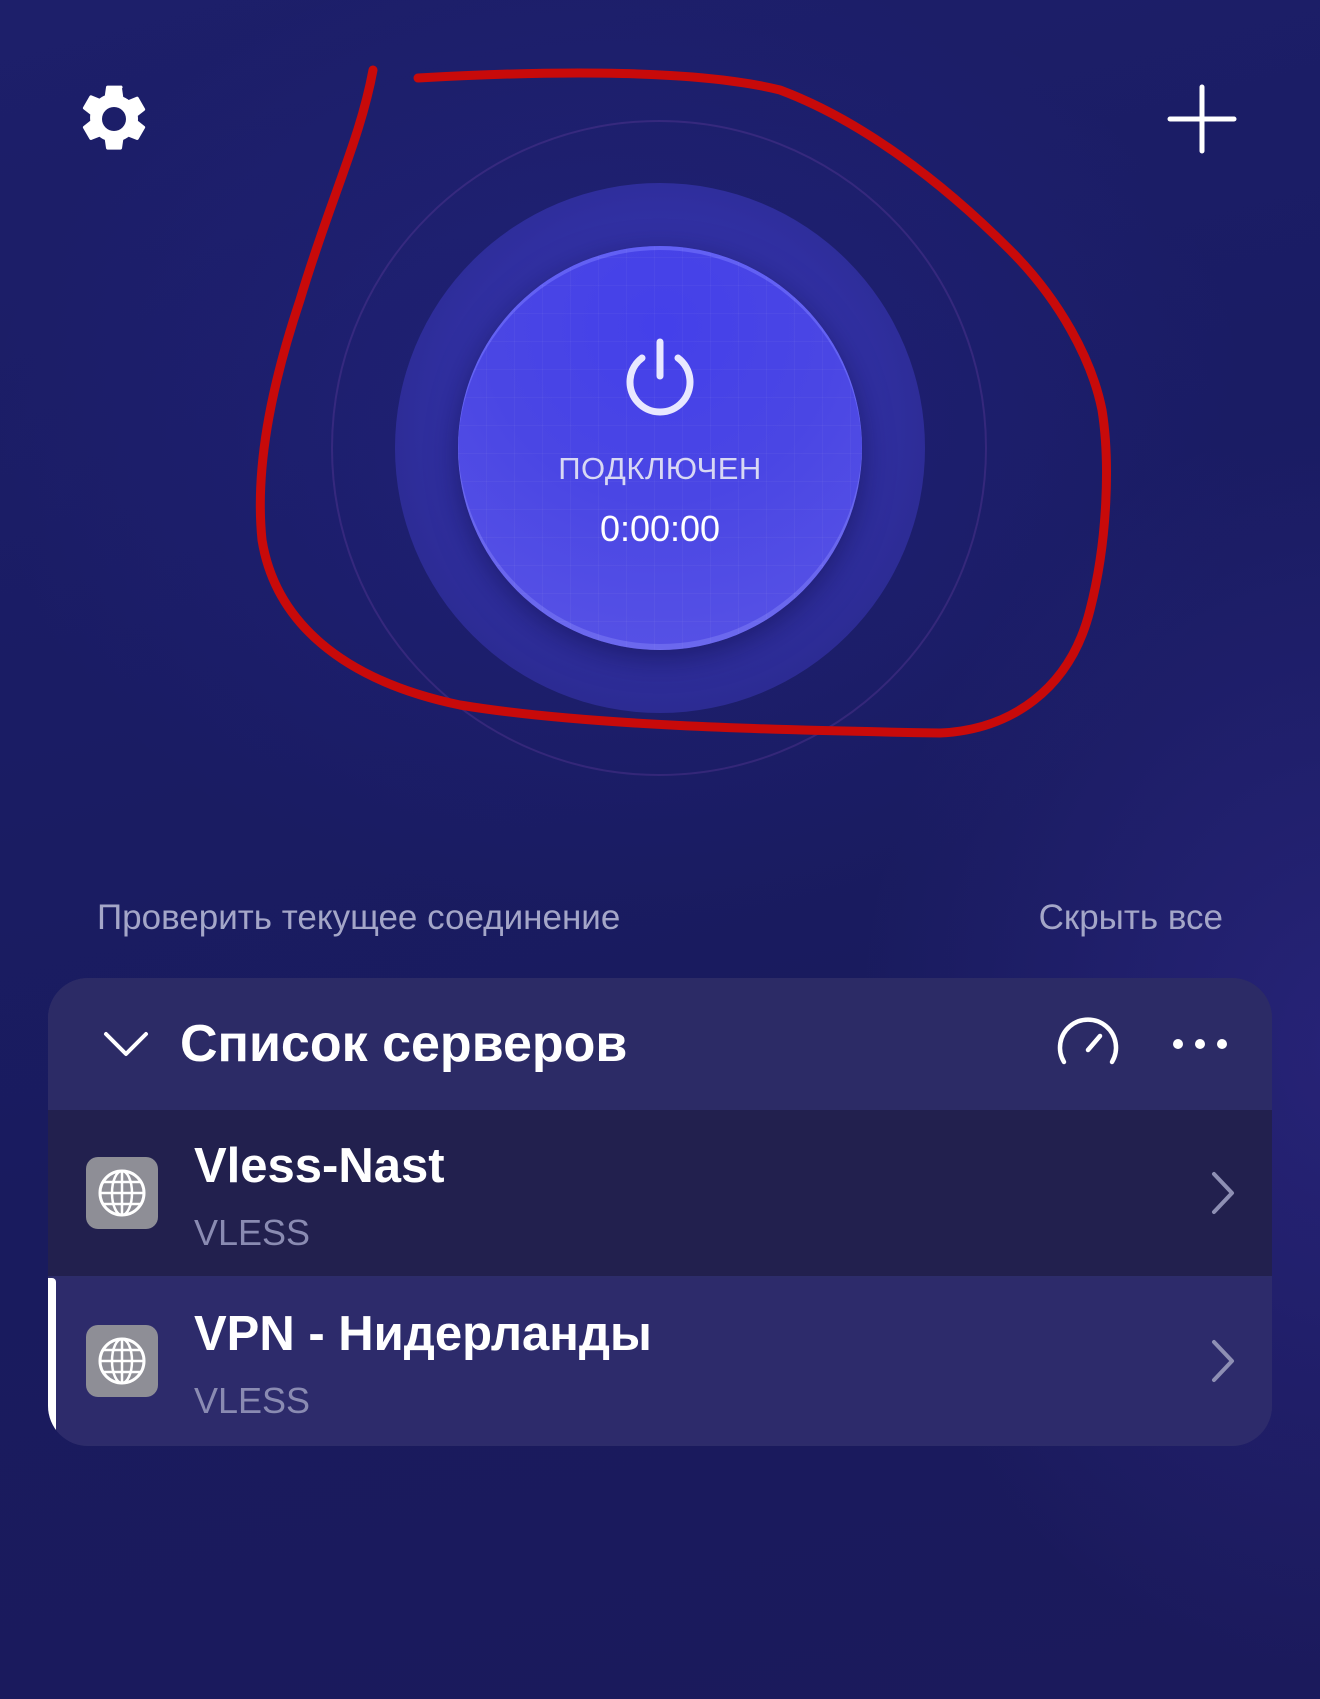 This screenshot has height=1699, width=1320. Describe the element at coordinates (660, 918) in the screenshot. I see `connection-links: Проверить текущее соединение Скрыть все` at that location.